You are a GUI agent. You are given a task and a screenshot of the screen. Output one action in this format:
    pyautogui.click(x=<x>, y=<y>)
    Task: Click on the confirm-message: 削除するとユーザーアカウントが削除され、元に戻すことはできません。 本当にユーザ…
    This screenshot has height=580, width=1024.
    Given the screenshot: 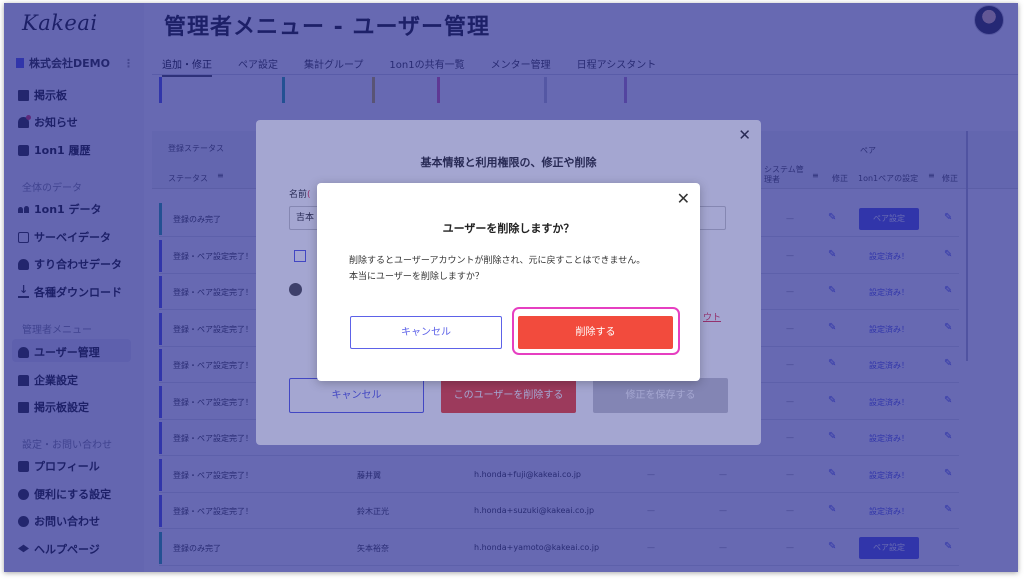 What is the action you would take?
    pyautogui.click(x=497, y=269)
    